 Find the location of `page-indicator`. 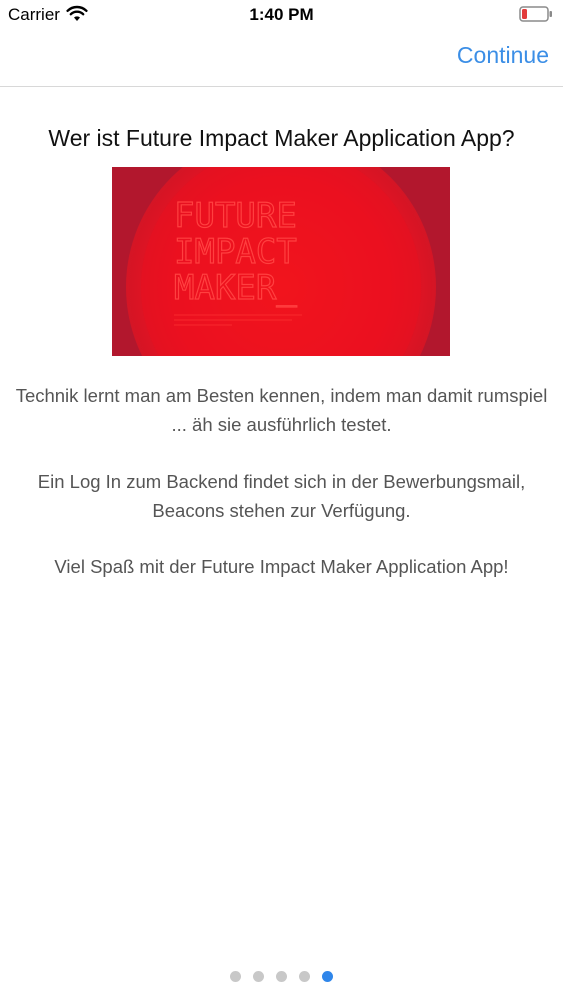

page-indicator is located at coordinates (281, 975).